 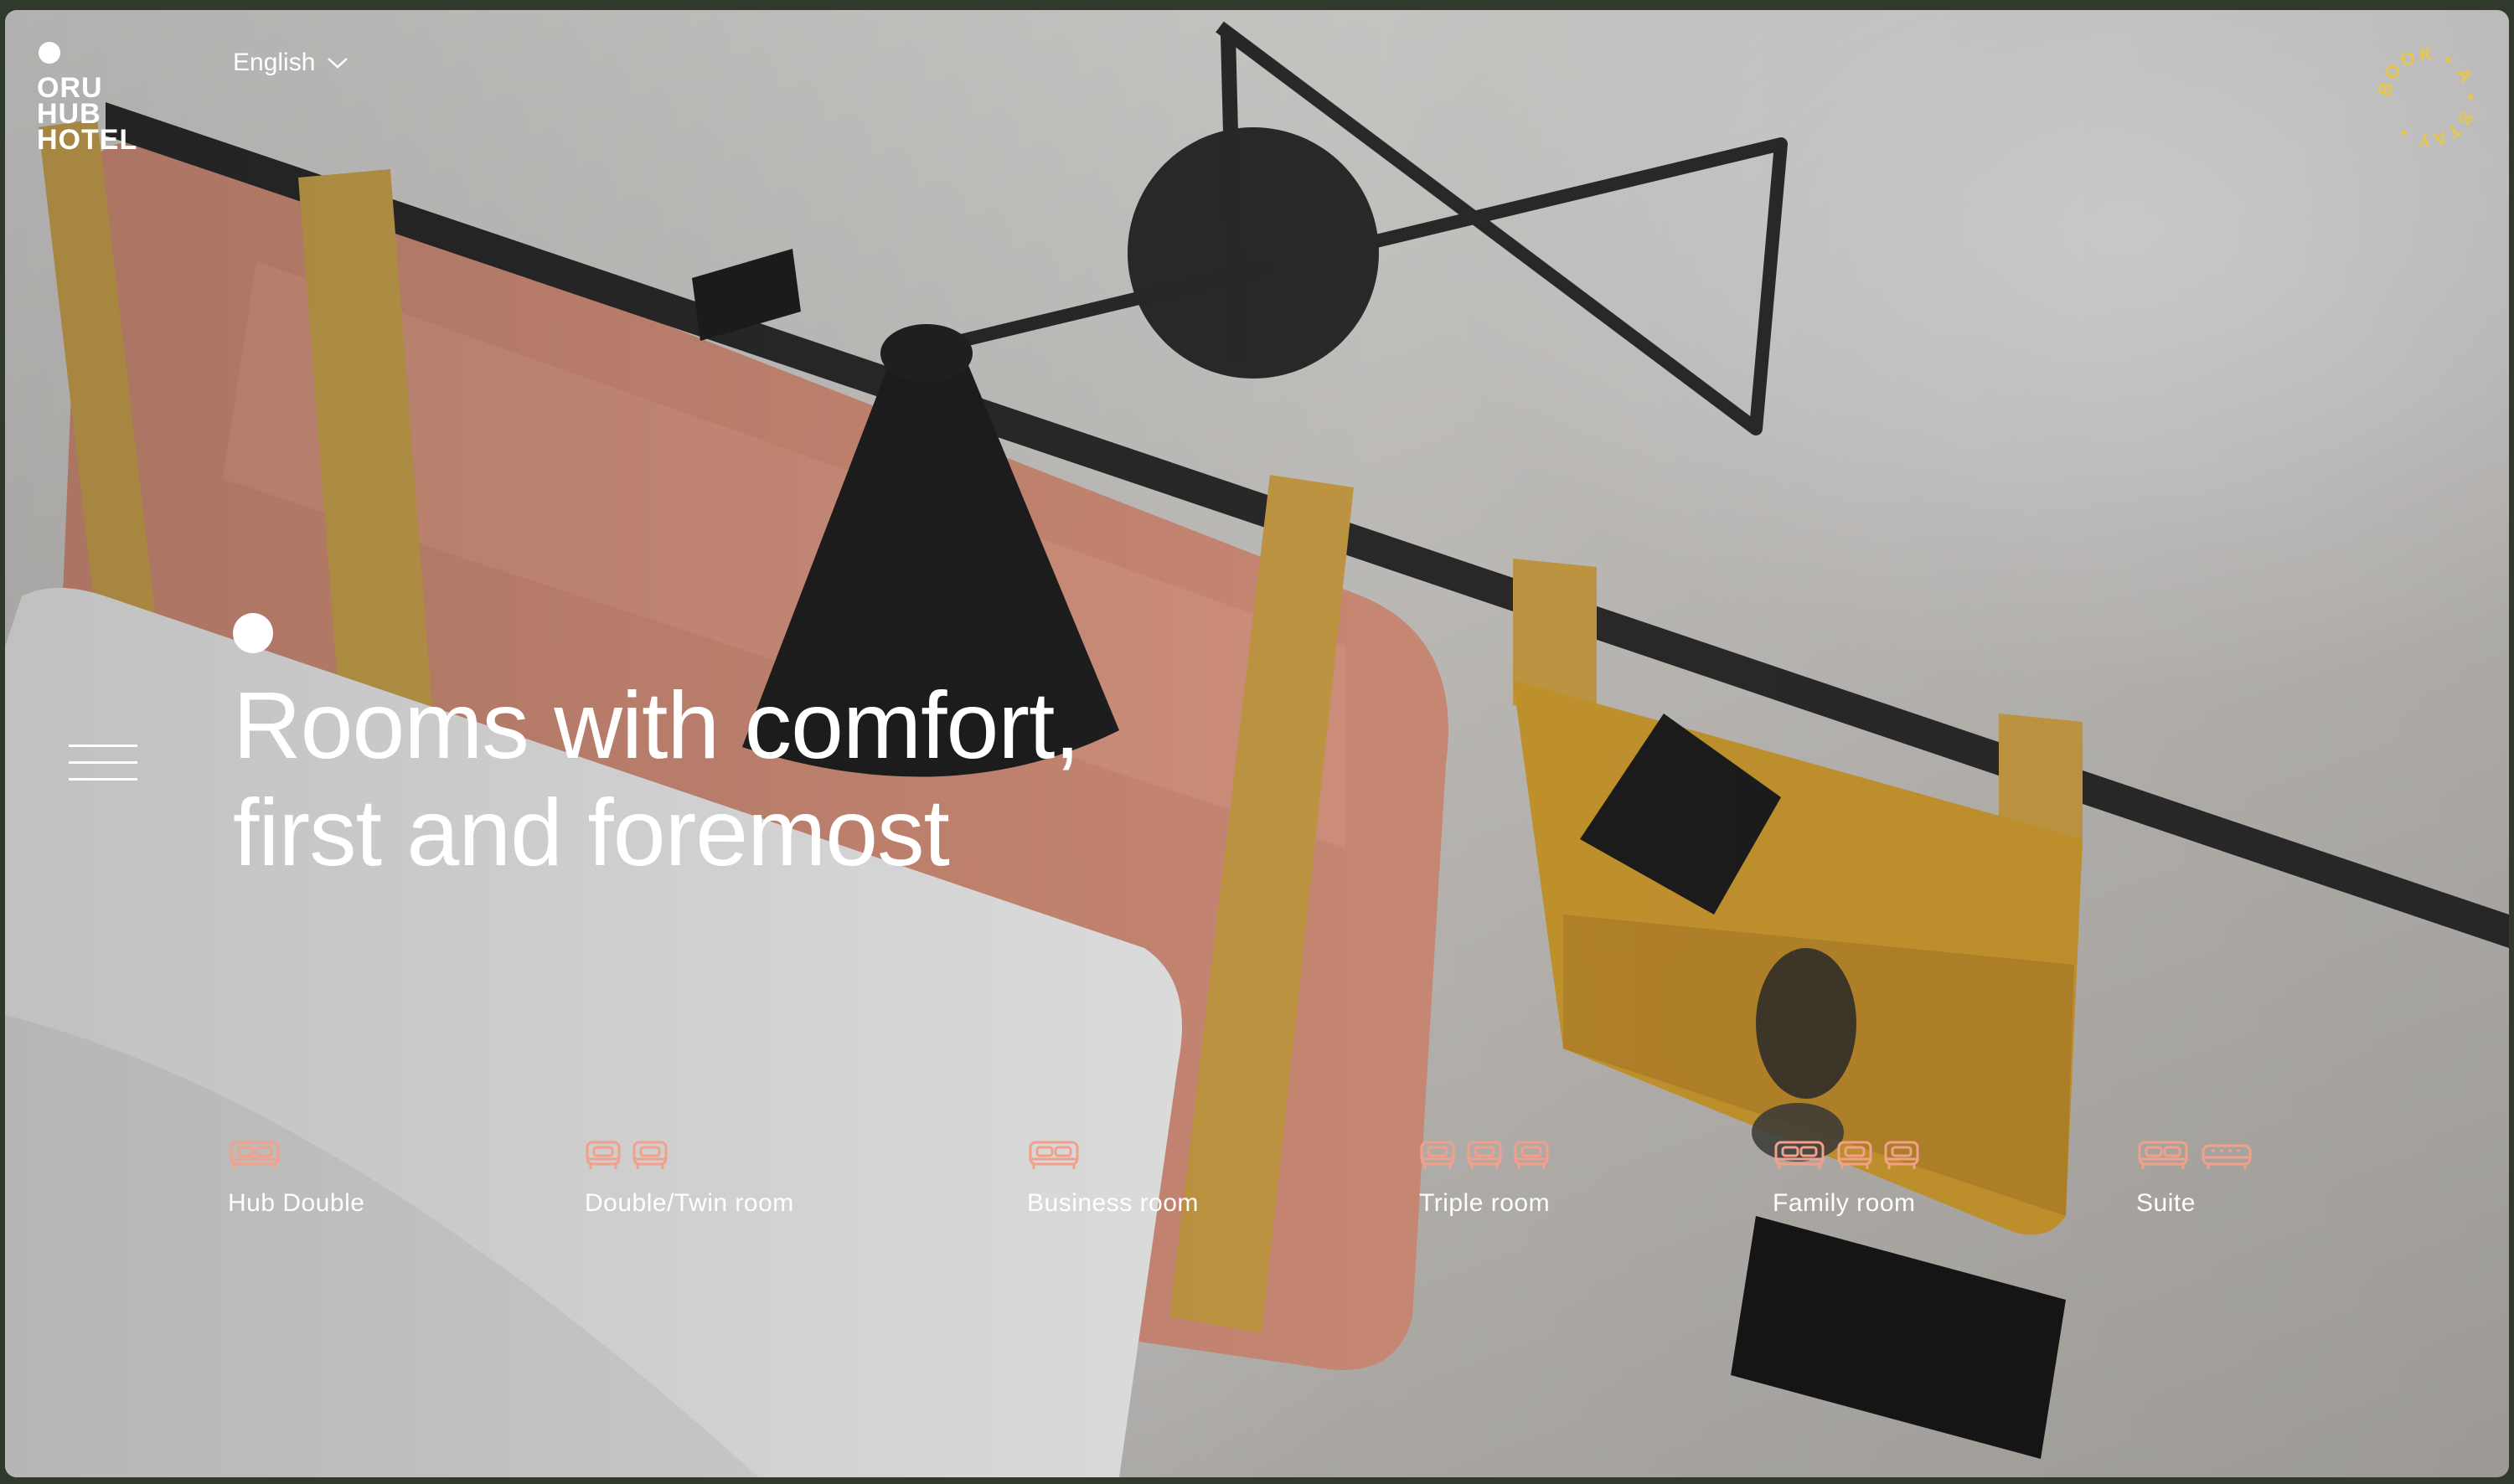 What do you see at coordinates (777, 779) in the screenshot?
I see `hero-title: Rooms with comfort, first and foremost` at bounding box center [777, 779].